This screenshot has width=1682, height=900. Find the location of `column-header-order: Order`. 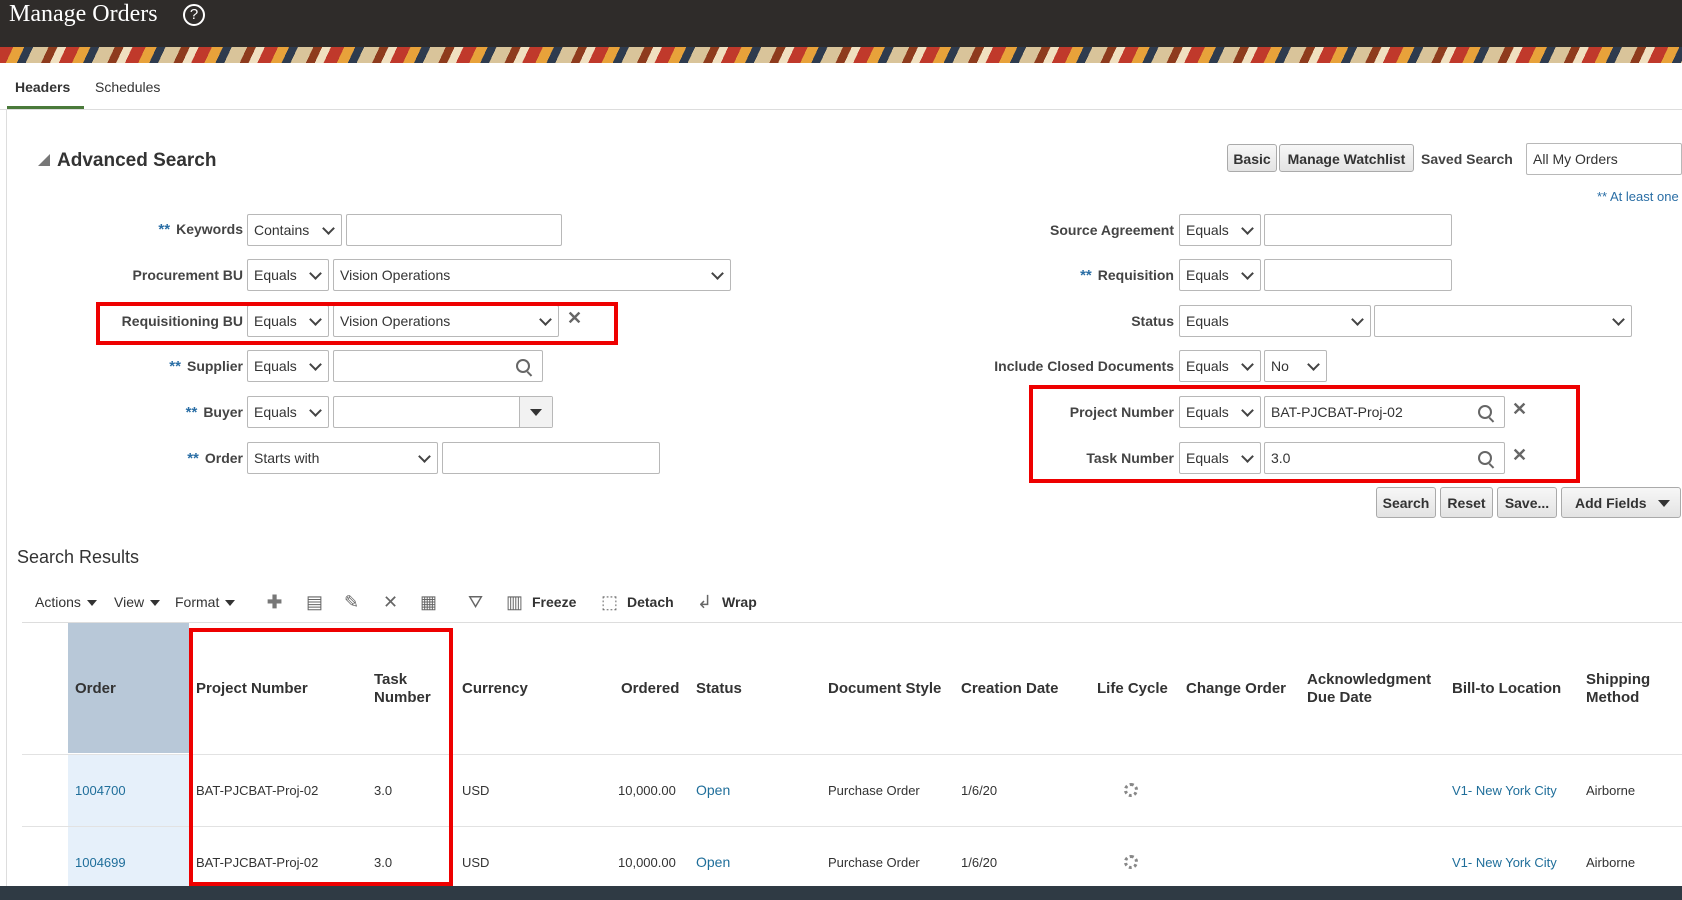

column-header-order: Order is located at coordinates (95, 689).